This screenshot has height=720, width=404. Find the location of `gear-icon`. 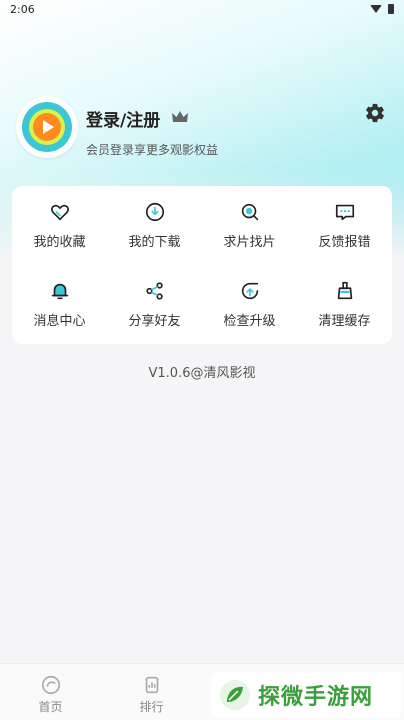

gear-icon is located at coordinates (375, 113).